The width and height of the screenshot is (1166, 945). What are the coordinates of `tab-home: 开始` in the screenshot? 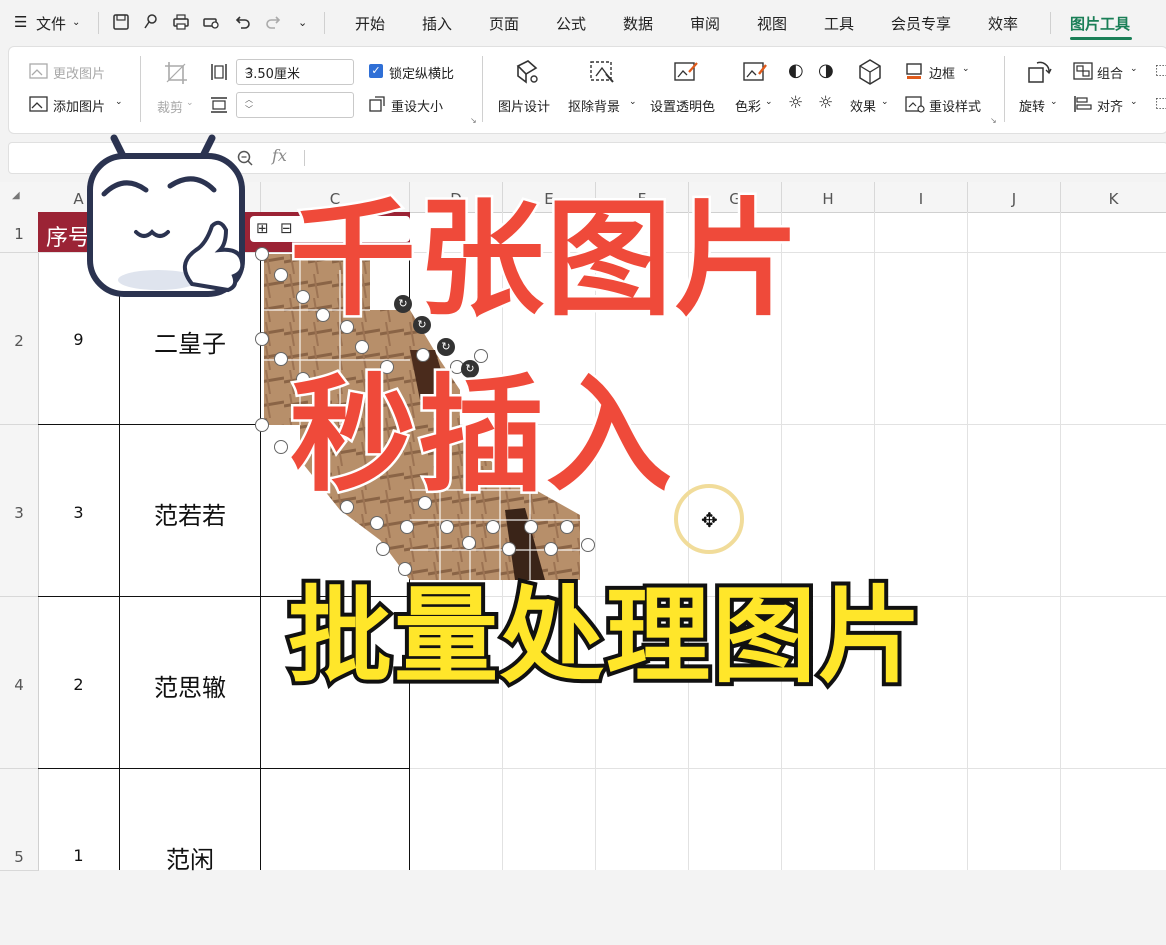 It's located at (370, 23).